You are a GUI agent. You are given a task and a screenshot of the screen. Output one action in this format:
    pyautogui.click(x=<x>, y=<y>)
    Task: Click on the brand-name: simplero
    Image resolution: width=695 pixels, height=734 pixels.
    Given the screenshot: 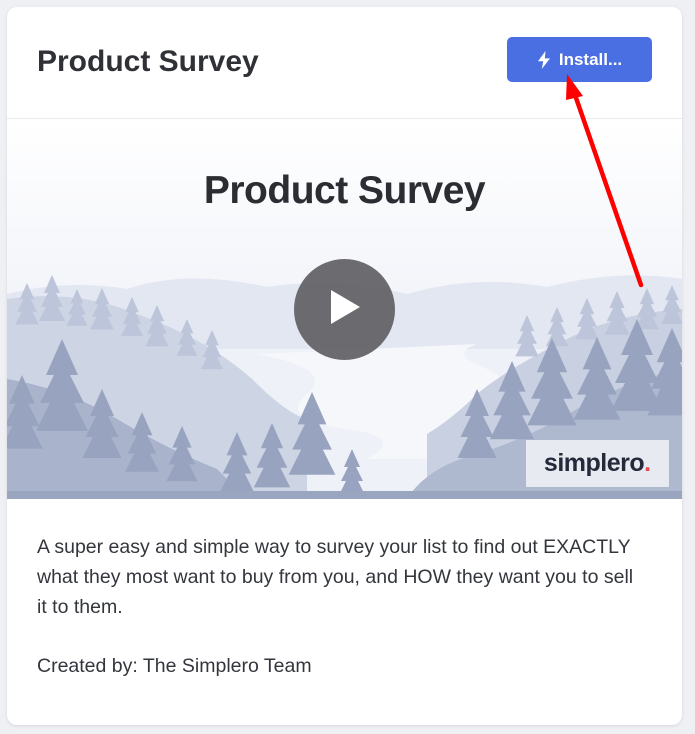 What is the action you would take?
    pyautogui.click(x=594, y=463)
    